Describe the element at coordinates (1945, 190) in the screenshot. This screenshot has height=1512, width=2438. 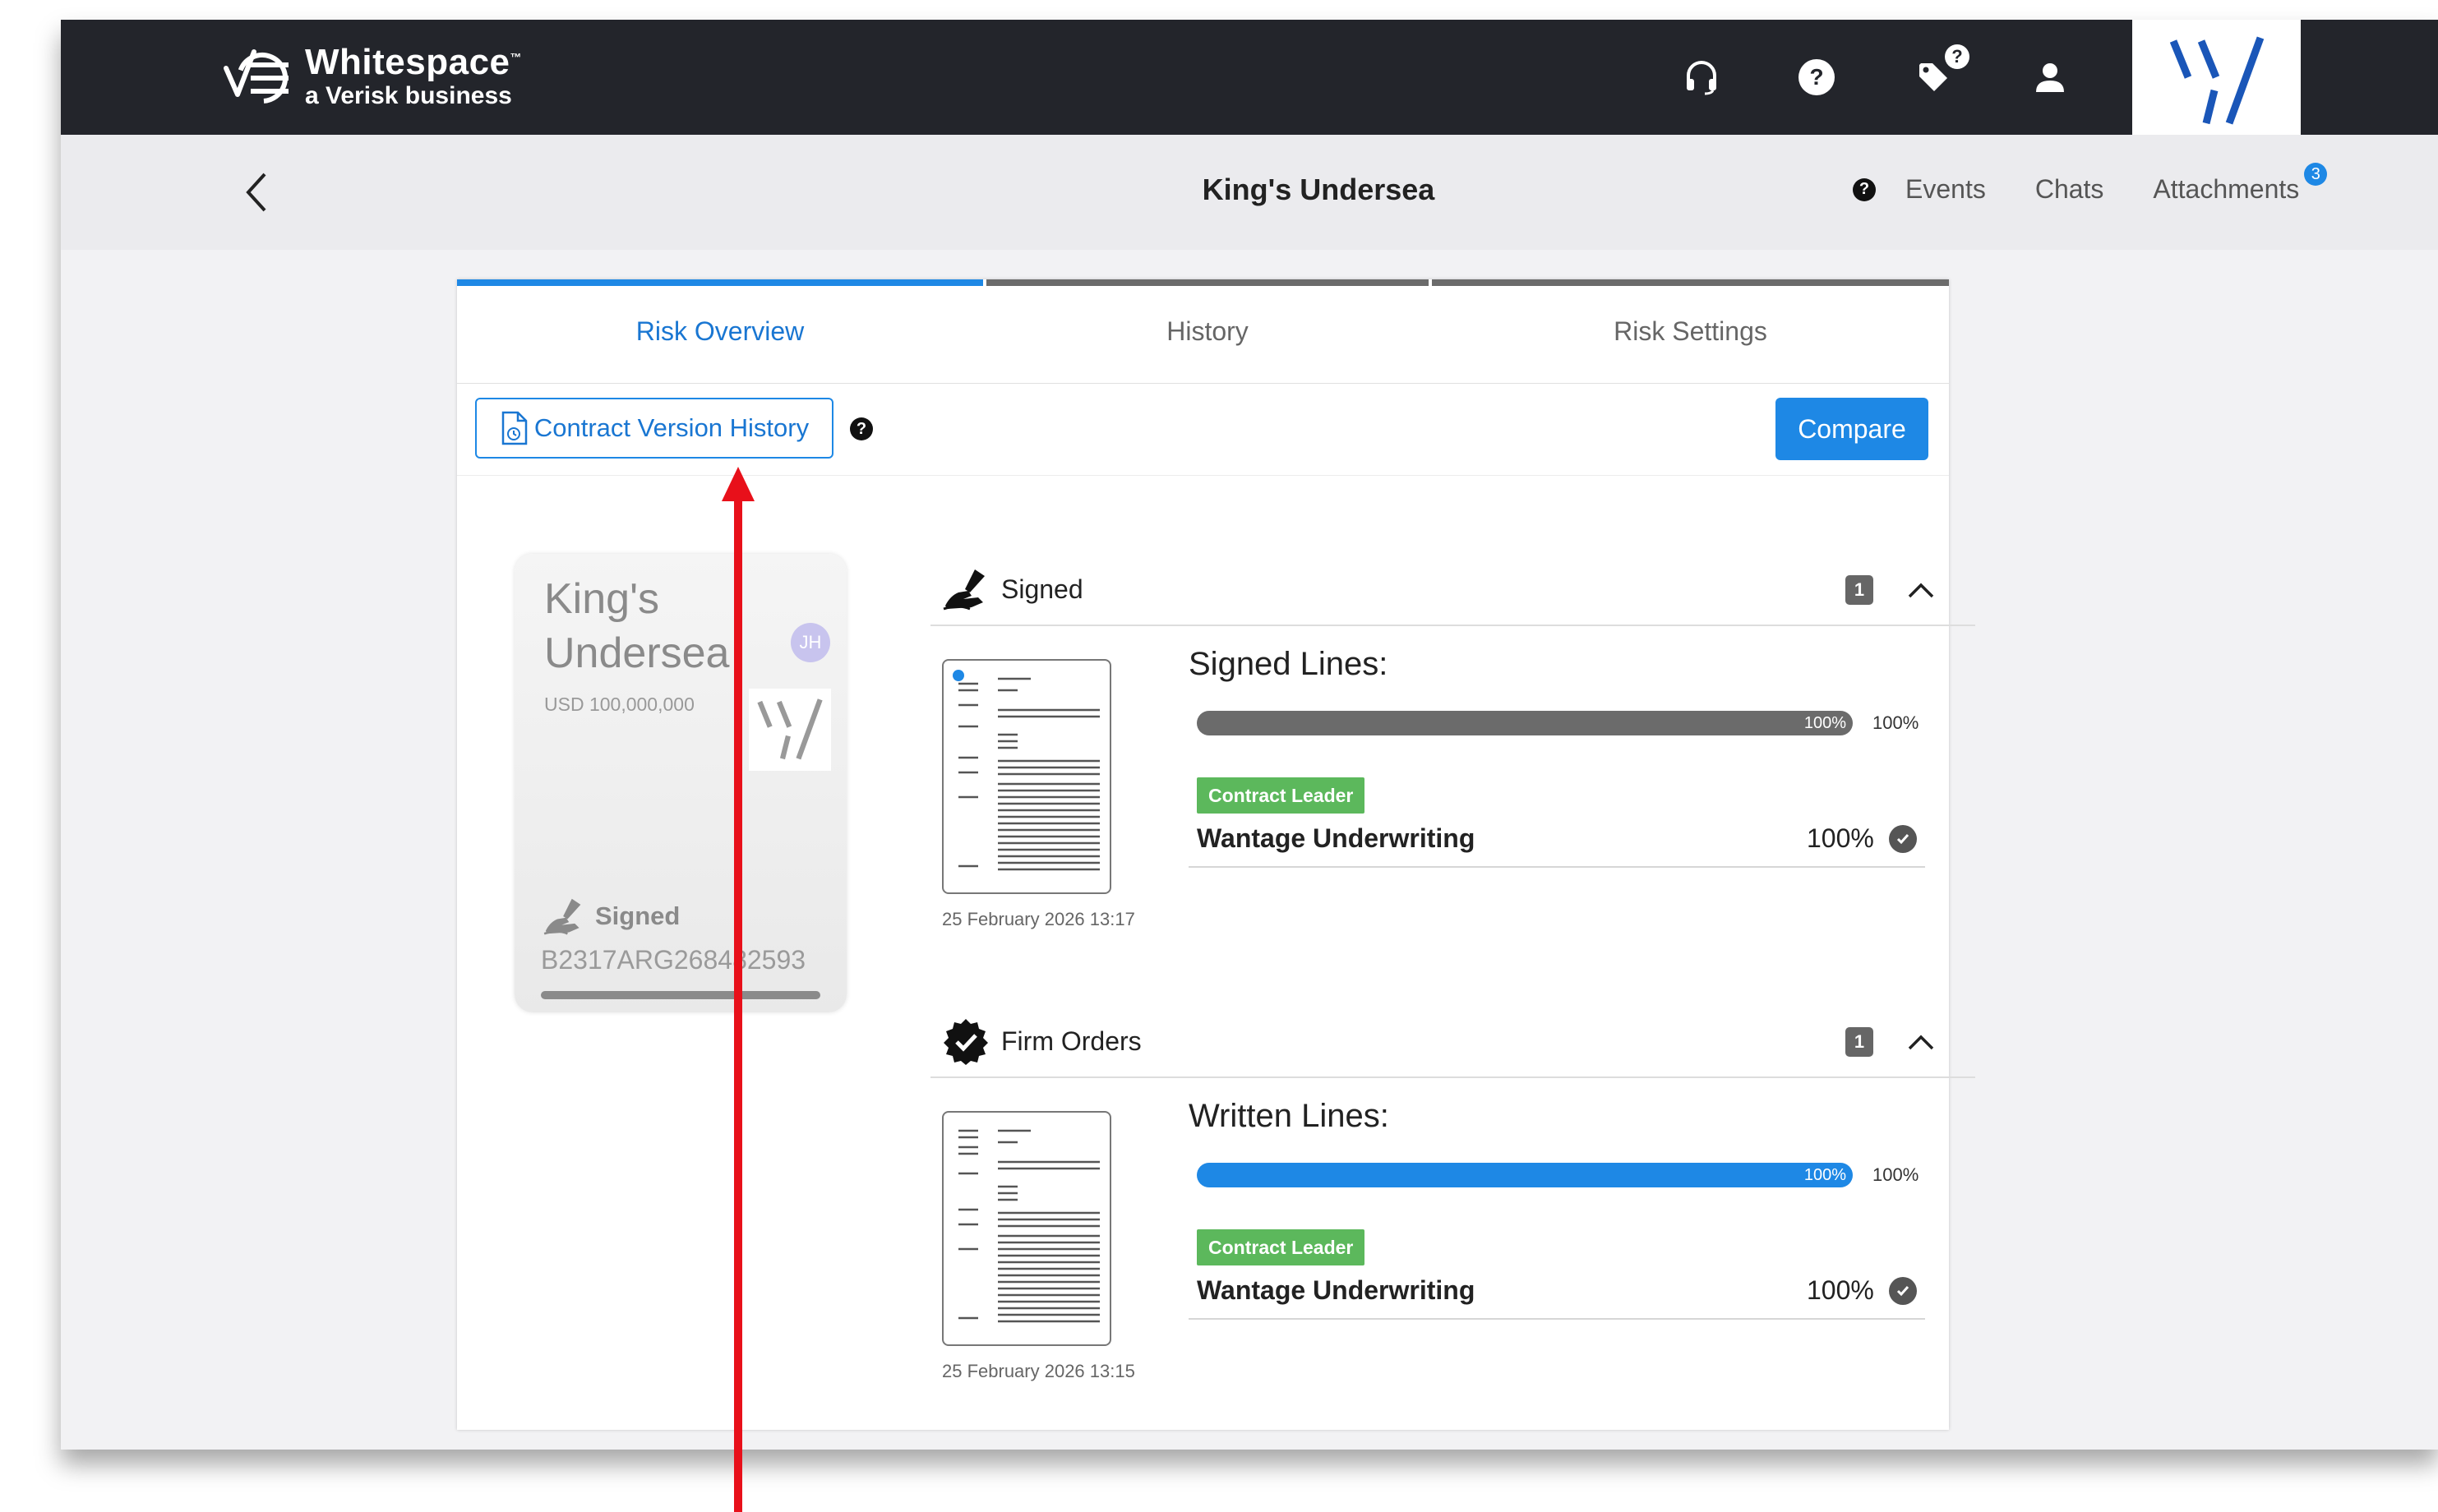
I see `events-link: Events` at that location.